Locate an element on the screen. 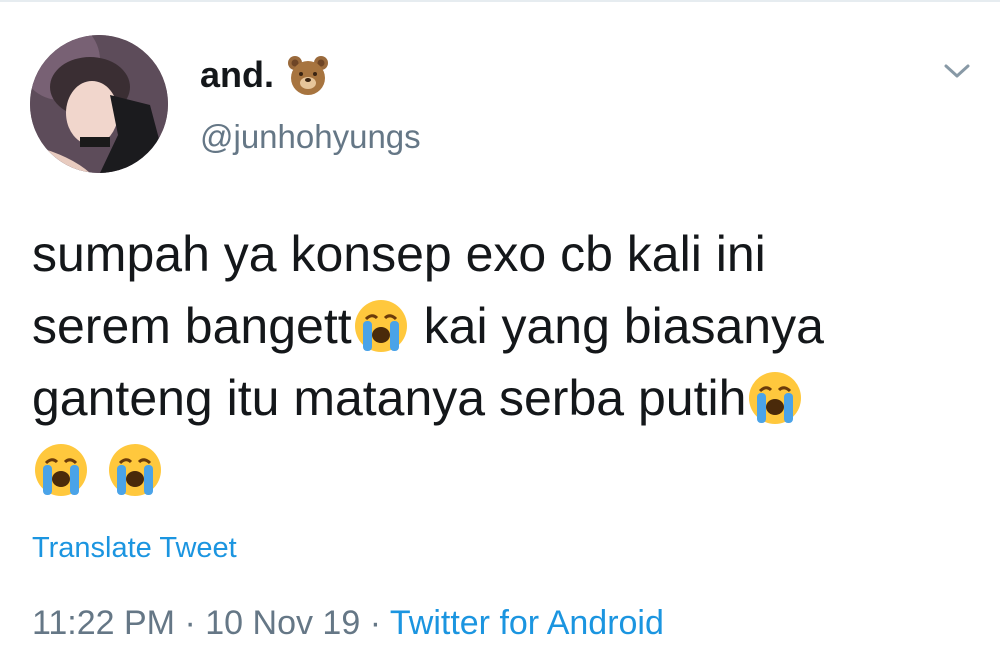  chevron-down-icon is located at coordinates (957, 71).